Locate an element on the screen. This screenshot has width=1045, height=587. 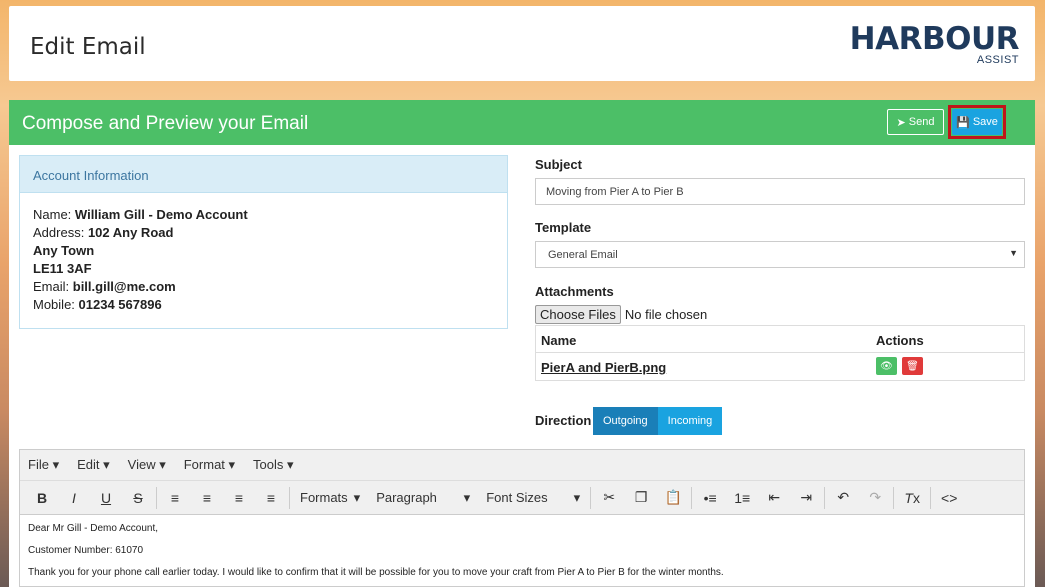
attachments-table: Name Actions PierA and PierB.png 👁 🗑 is located at coordinates (780, 353).